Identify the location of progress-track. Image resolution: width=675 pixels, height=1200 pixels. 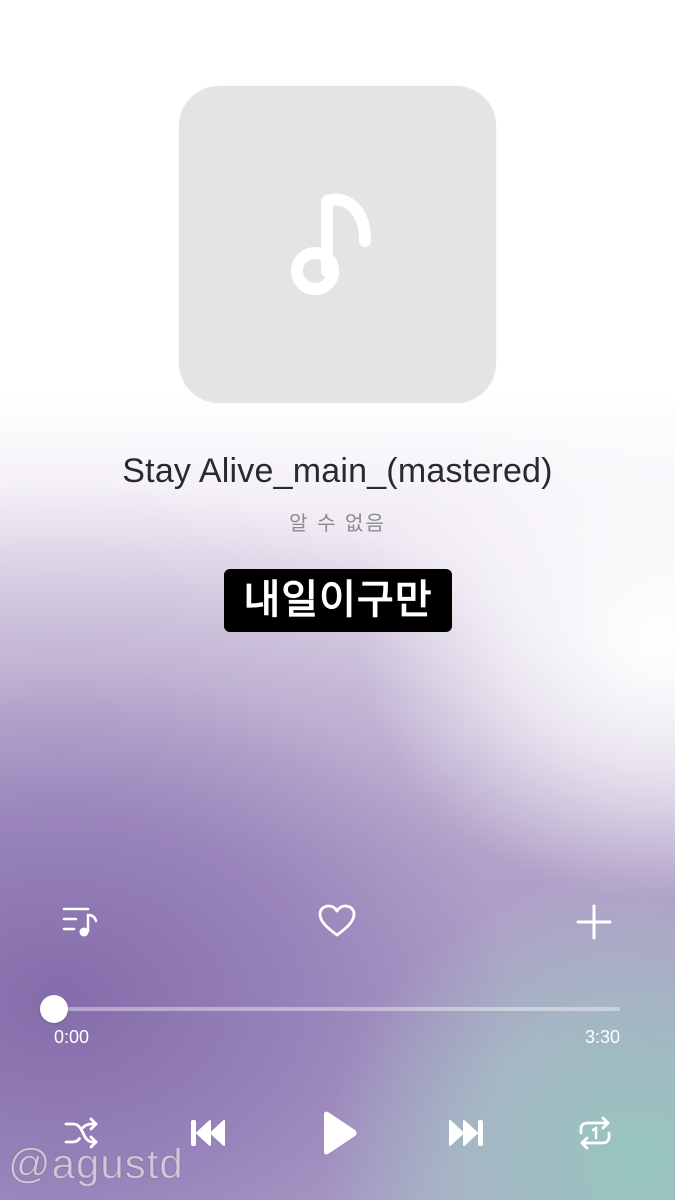
(337, 1009).